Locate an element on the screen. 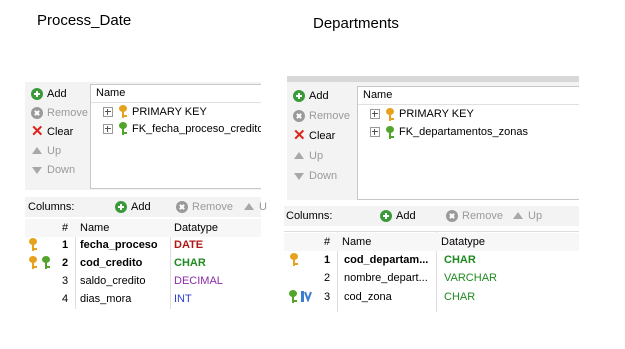 Image resolution: width=625 pixels, height=349 pixels. column-name: saldo_credito is located at coordinates (112, 281).